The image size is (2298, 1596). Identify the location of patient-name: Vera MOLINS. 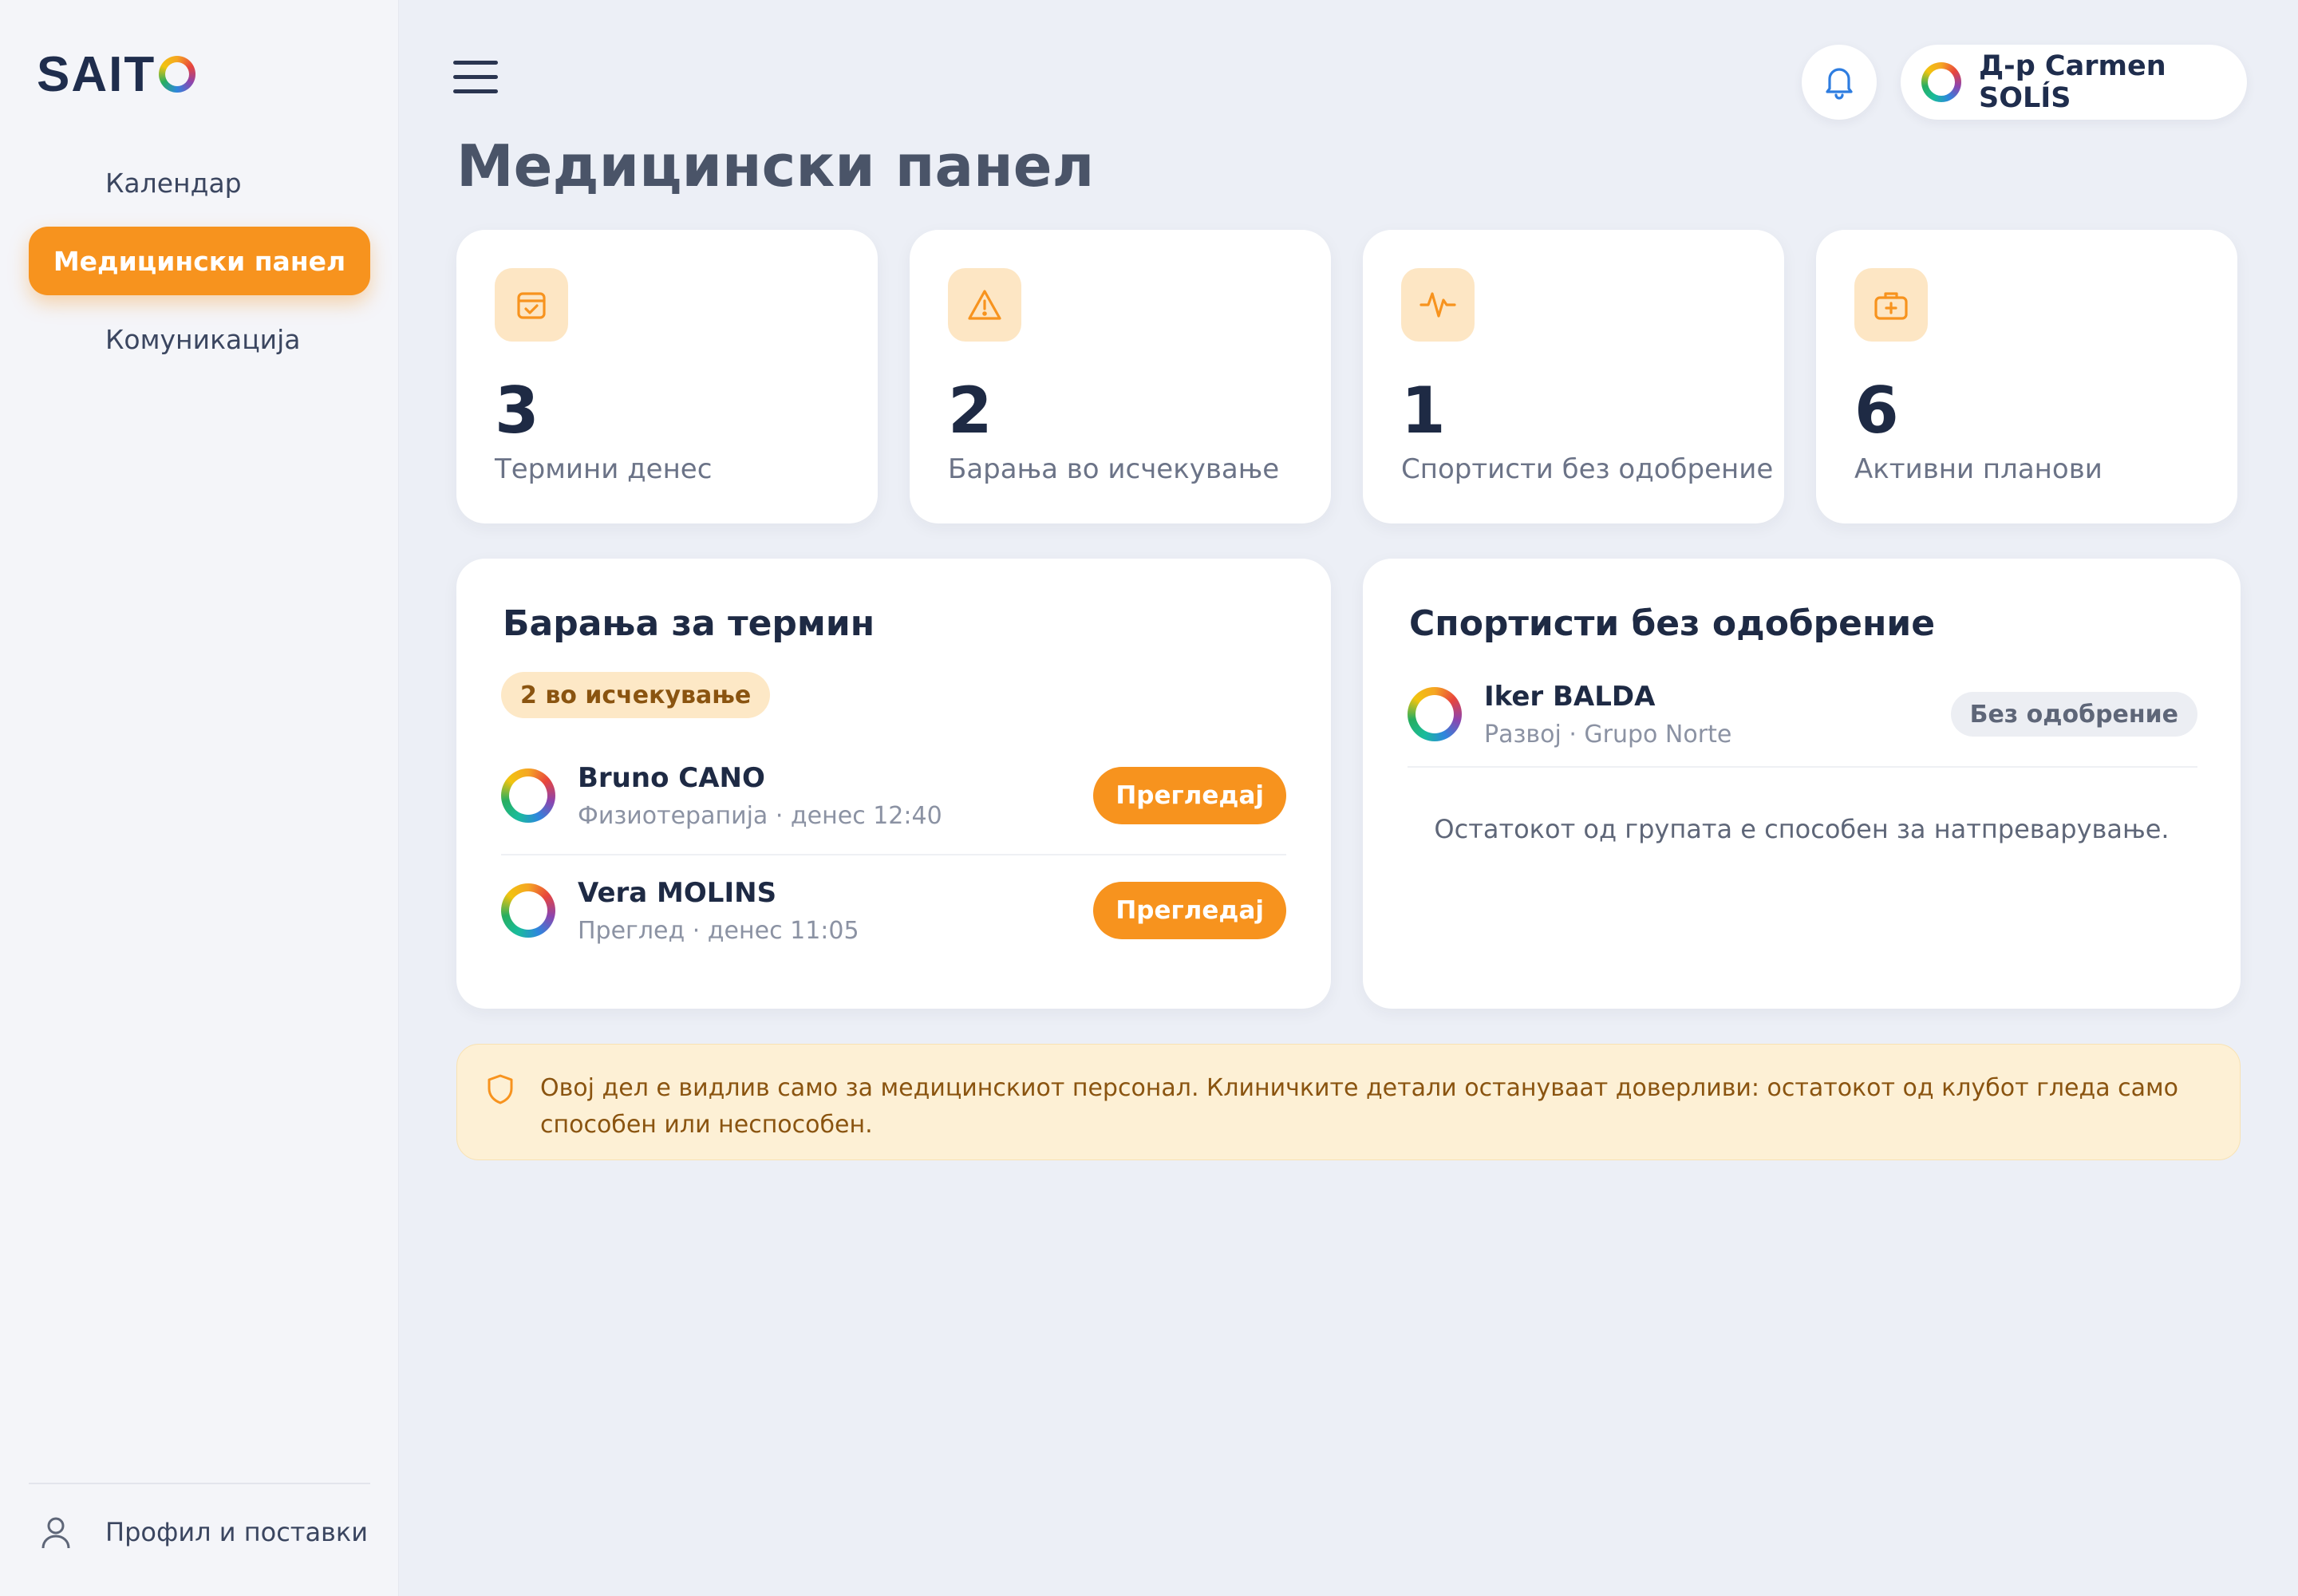
(678, 893).